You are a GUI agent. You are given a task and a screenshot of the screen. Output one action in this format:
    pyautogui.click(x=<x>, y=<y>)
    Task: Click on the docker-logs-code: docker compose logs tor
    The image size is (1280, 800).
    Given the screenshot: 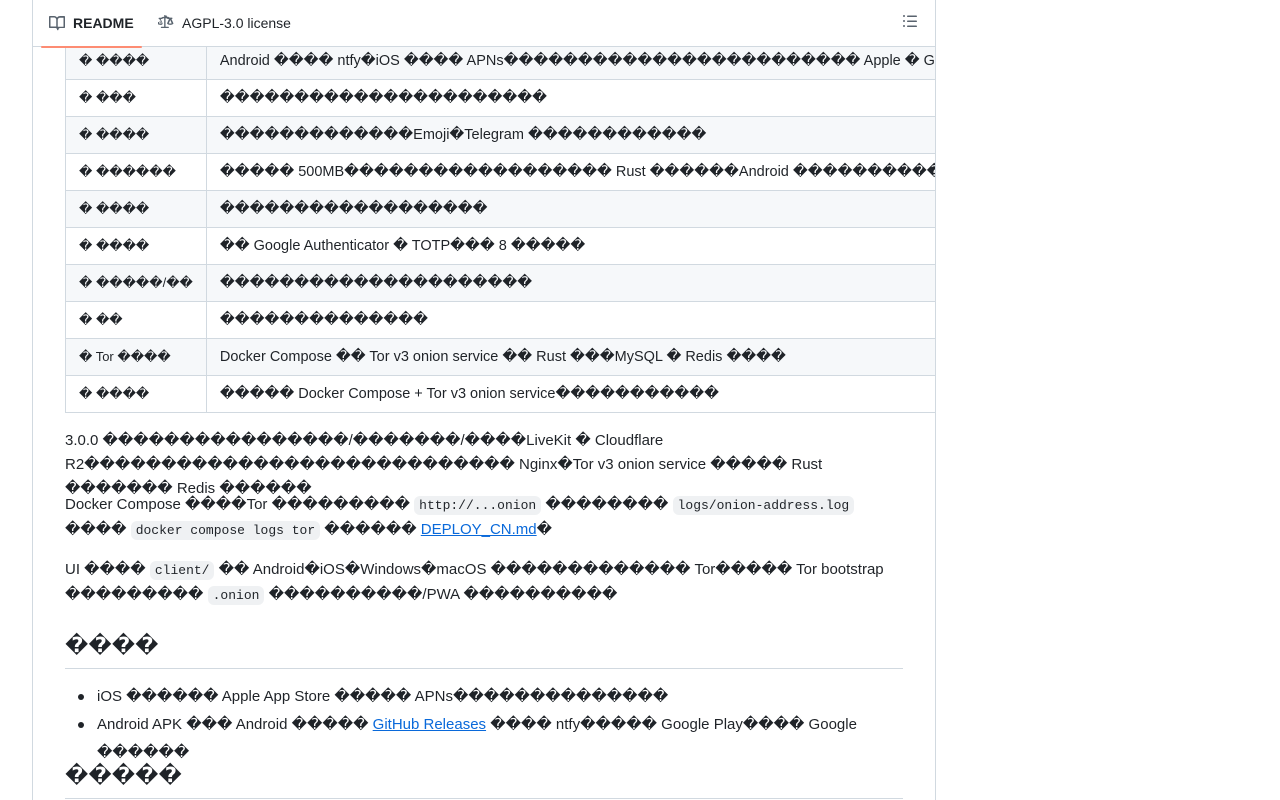 What is the action you would take?
    pyautogui.click(x=225, y=530)
    